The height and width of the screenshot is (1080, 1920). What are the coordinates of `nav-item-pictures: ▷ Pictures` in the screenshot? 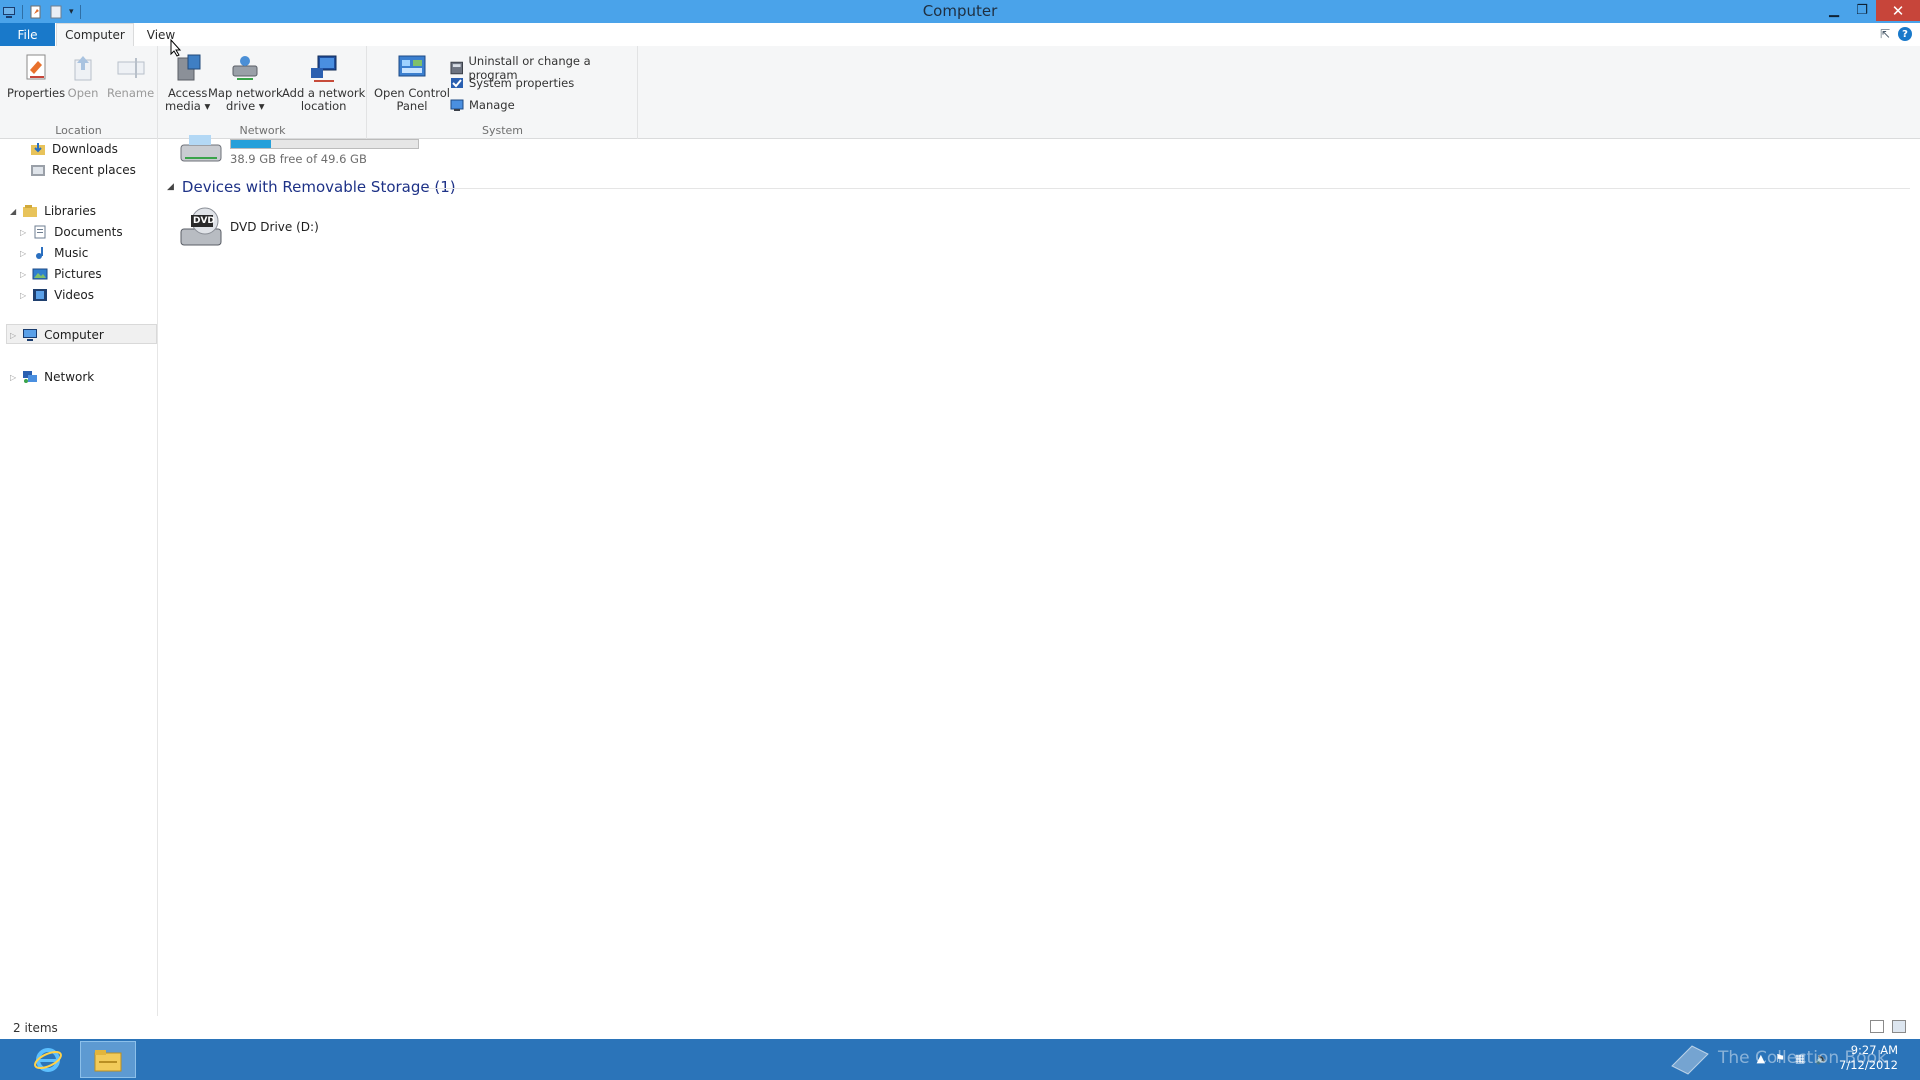 It's located at (61, 274).